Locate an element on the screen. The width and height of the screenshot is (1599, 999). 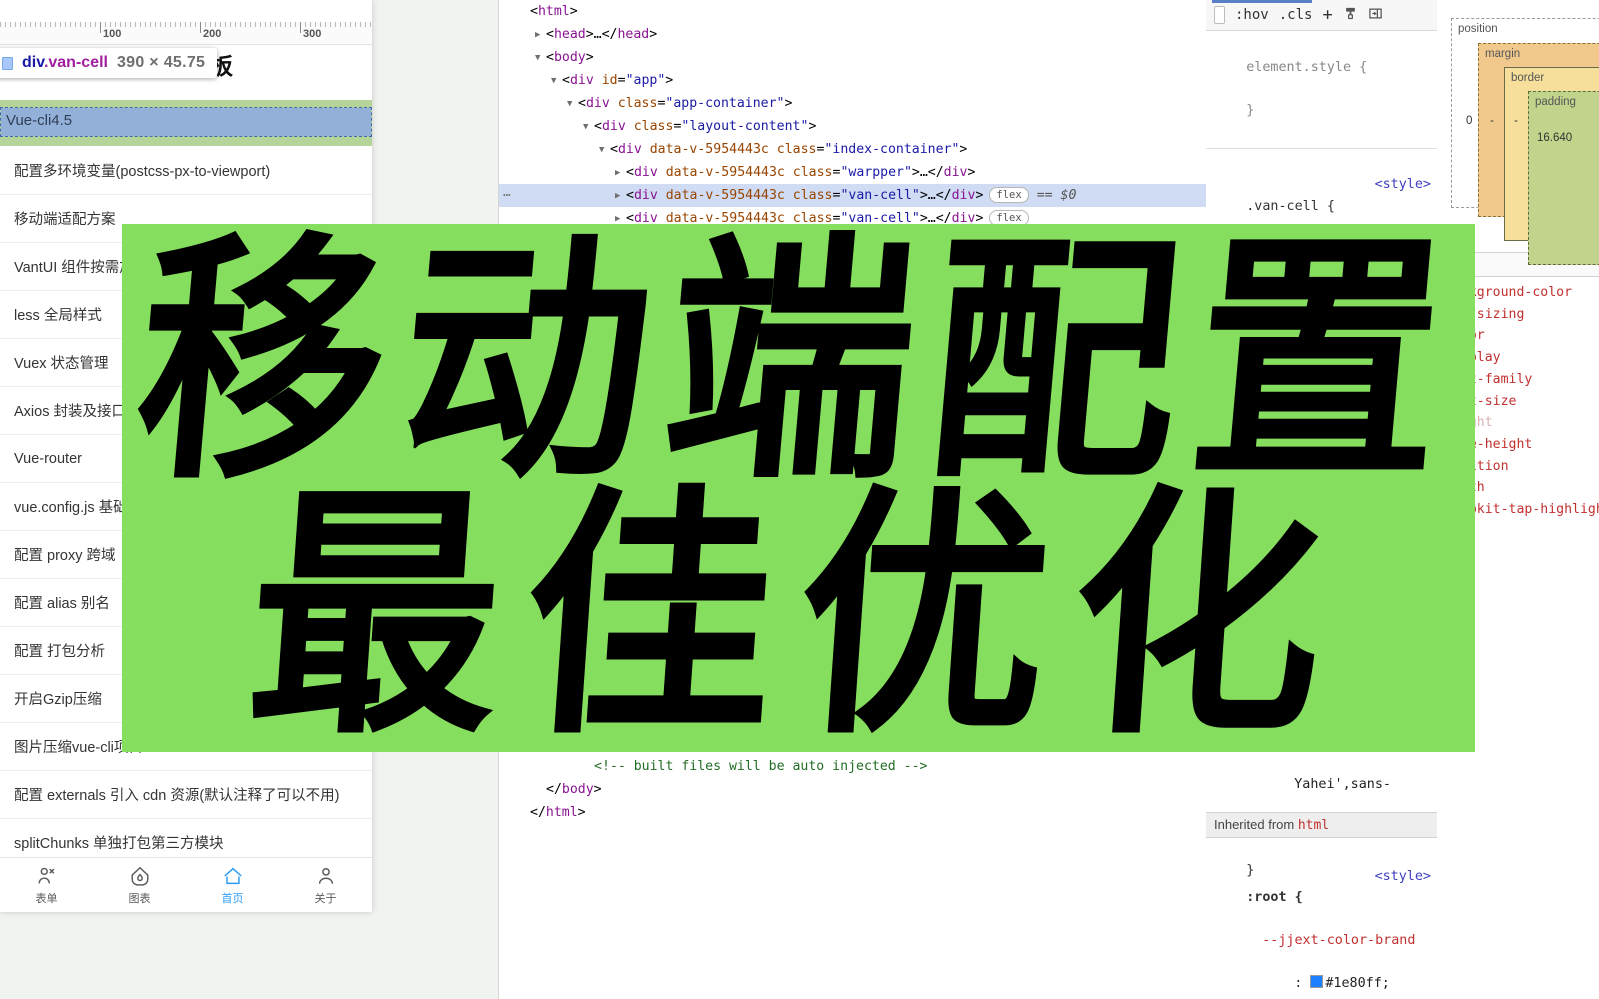
van-cell-rule-source: <style> is located at coordinates (1403, 185).